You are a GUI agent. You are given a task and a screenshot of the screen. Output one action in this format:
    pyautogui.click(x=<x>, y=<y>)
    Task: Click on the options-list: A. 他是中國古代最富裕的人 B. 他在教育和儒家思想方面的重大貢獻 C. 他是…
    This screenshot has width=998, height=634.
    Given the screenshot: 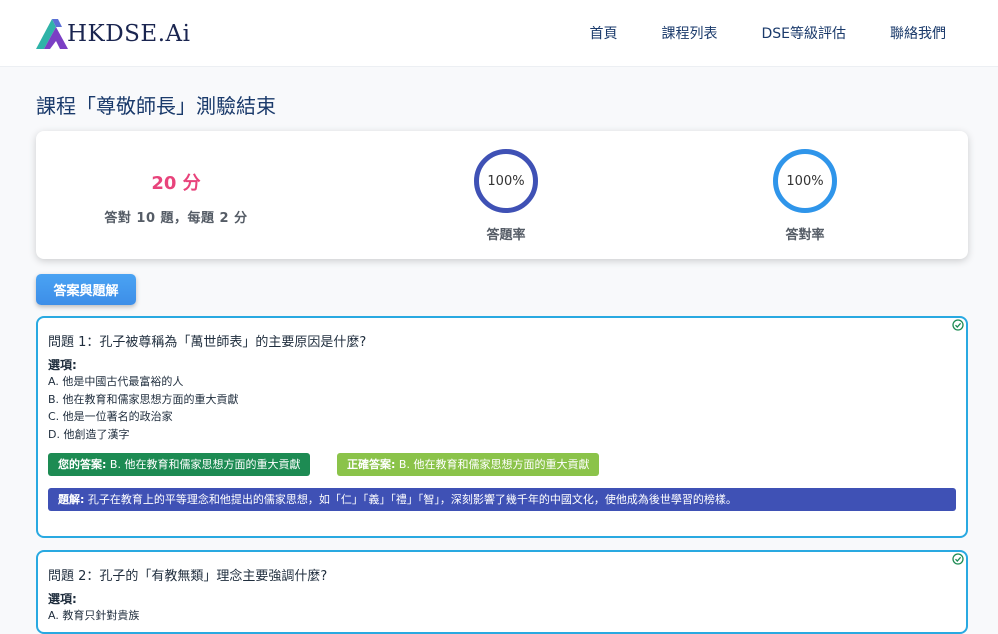 What is the action you would take?
    pyautogui.click(x=143, y=408)
    